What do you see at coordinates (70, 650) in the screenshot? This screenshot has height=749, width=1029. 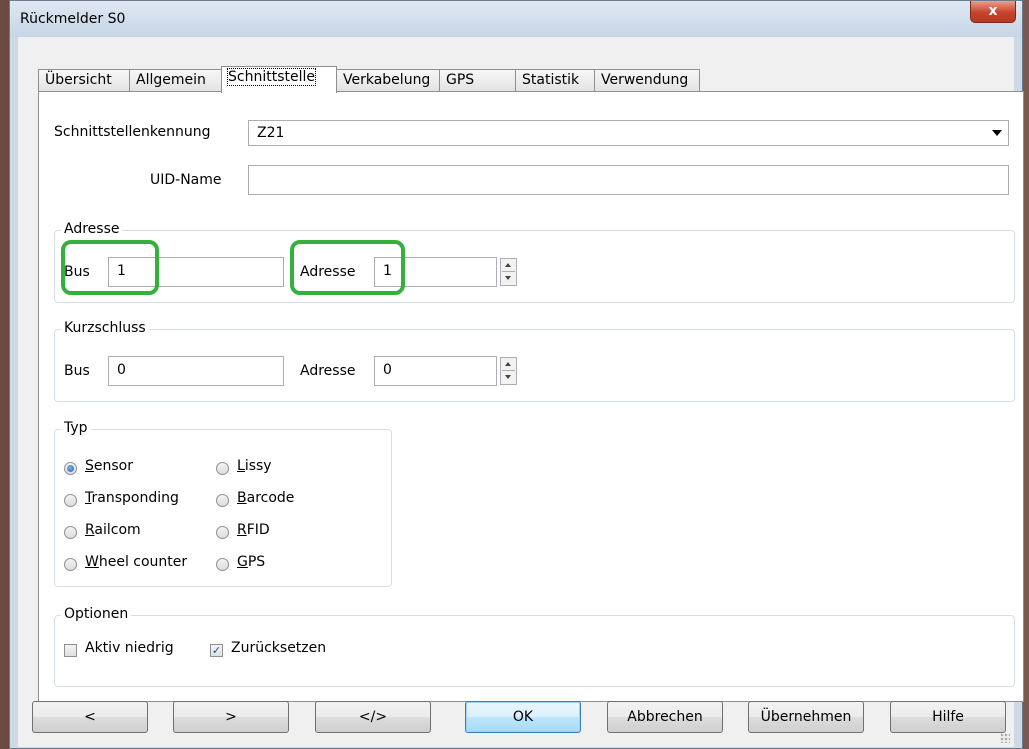 I see `checkbox-unchecked-icon` at bounding box center [70, 650].